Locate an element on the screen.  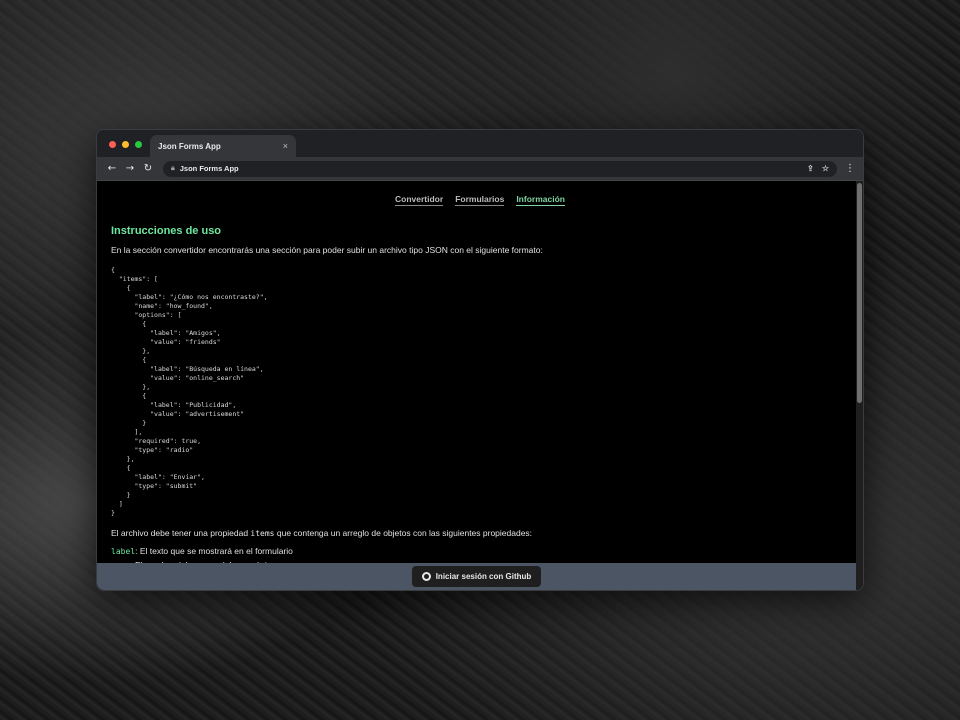
maximize-window-button is located at coordinates (138, 144).